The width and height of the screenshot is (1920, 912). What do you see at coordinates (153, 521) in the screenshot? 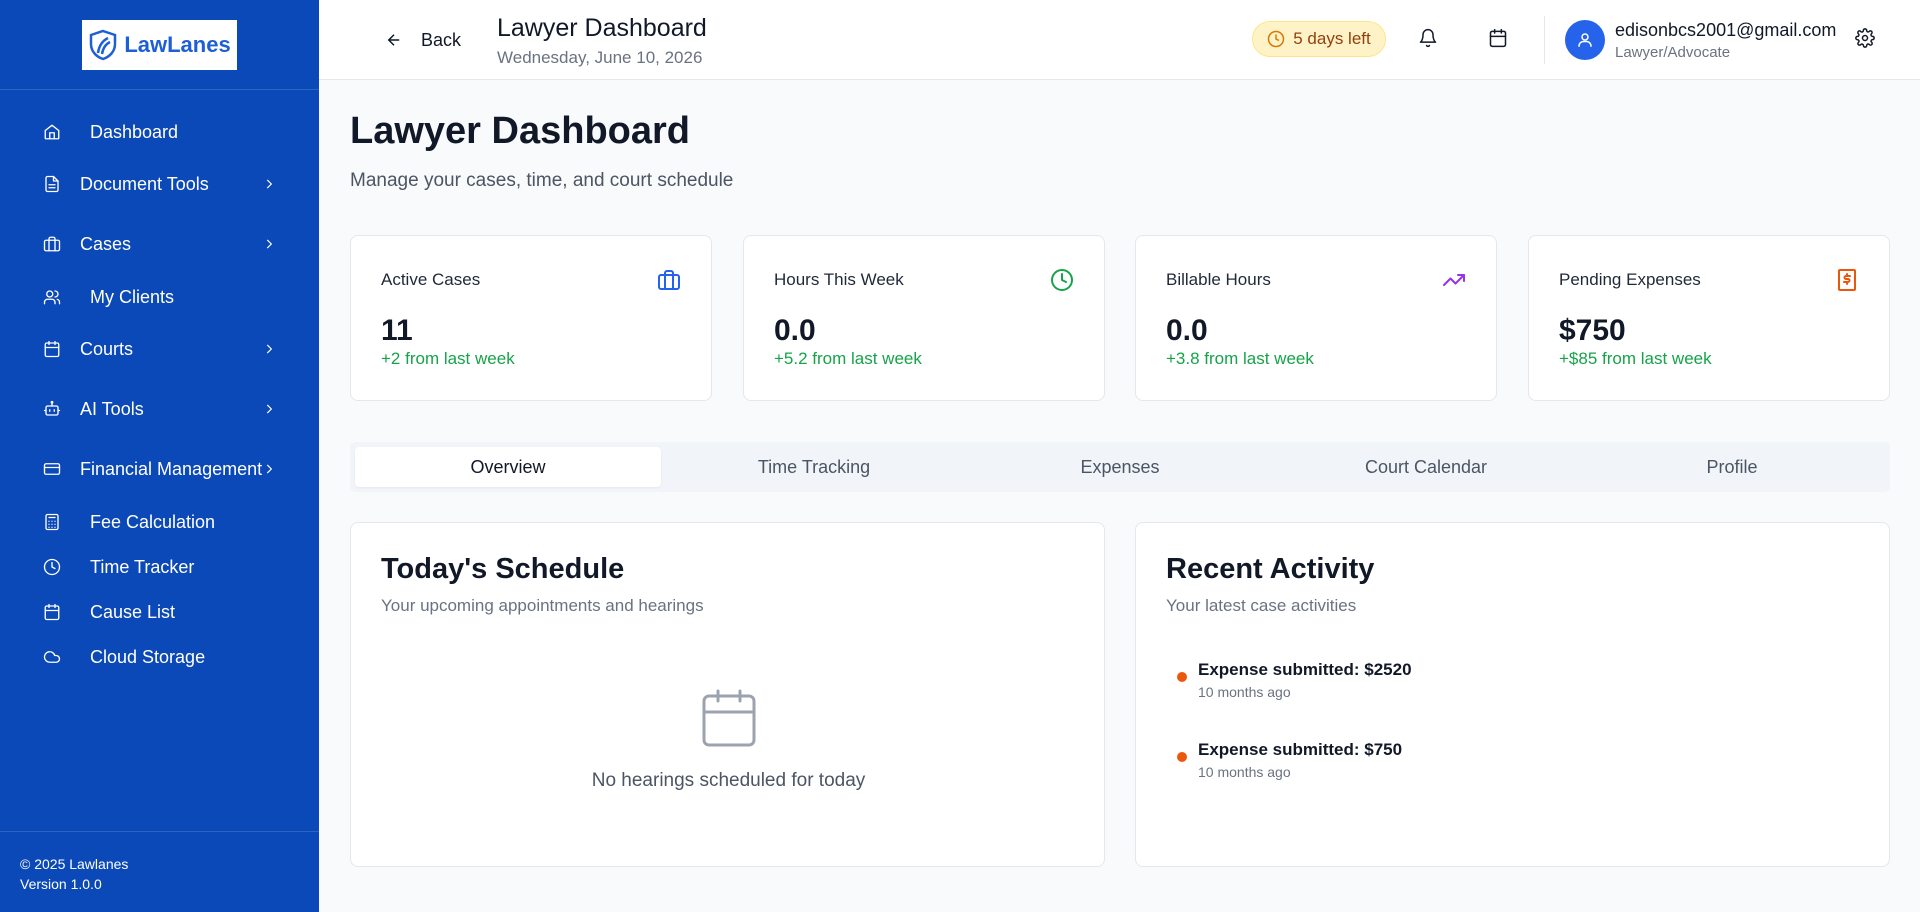
I see `sidebar-item-label: Fee Calculation` at bounding box center [153, 521].